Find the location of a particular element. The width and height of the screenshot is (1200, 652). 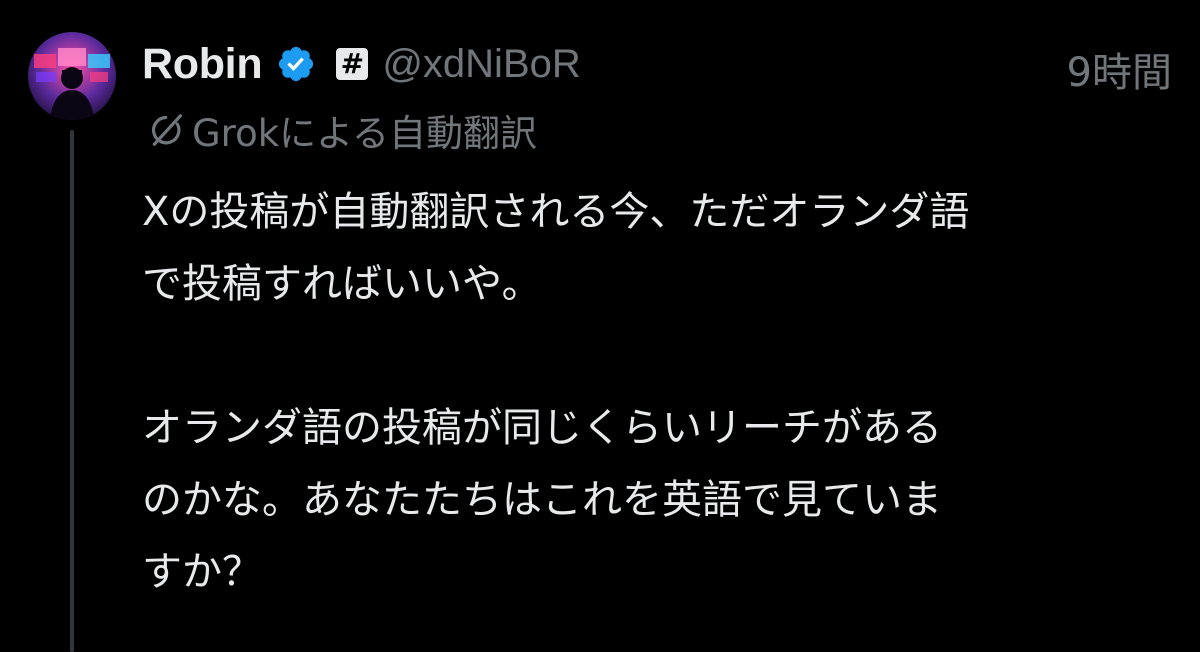

author-handle: @xdNiBoR is located at coordinates (481, 64).